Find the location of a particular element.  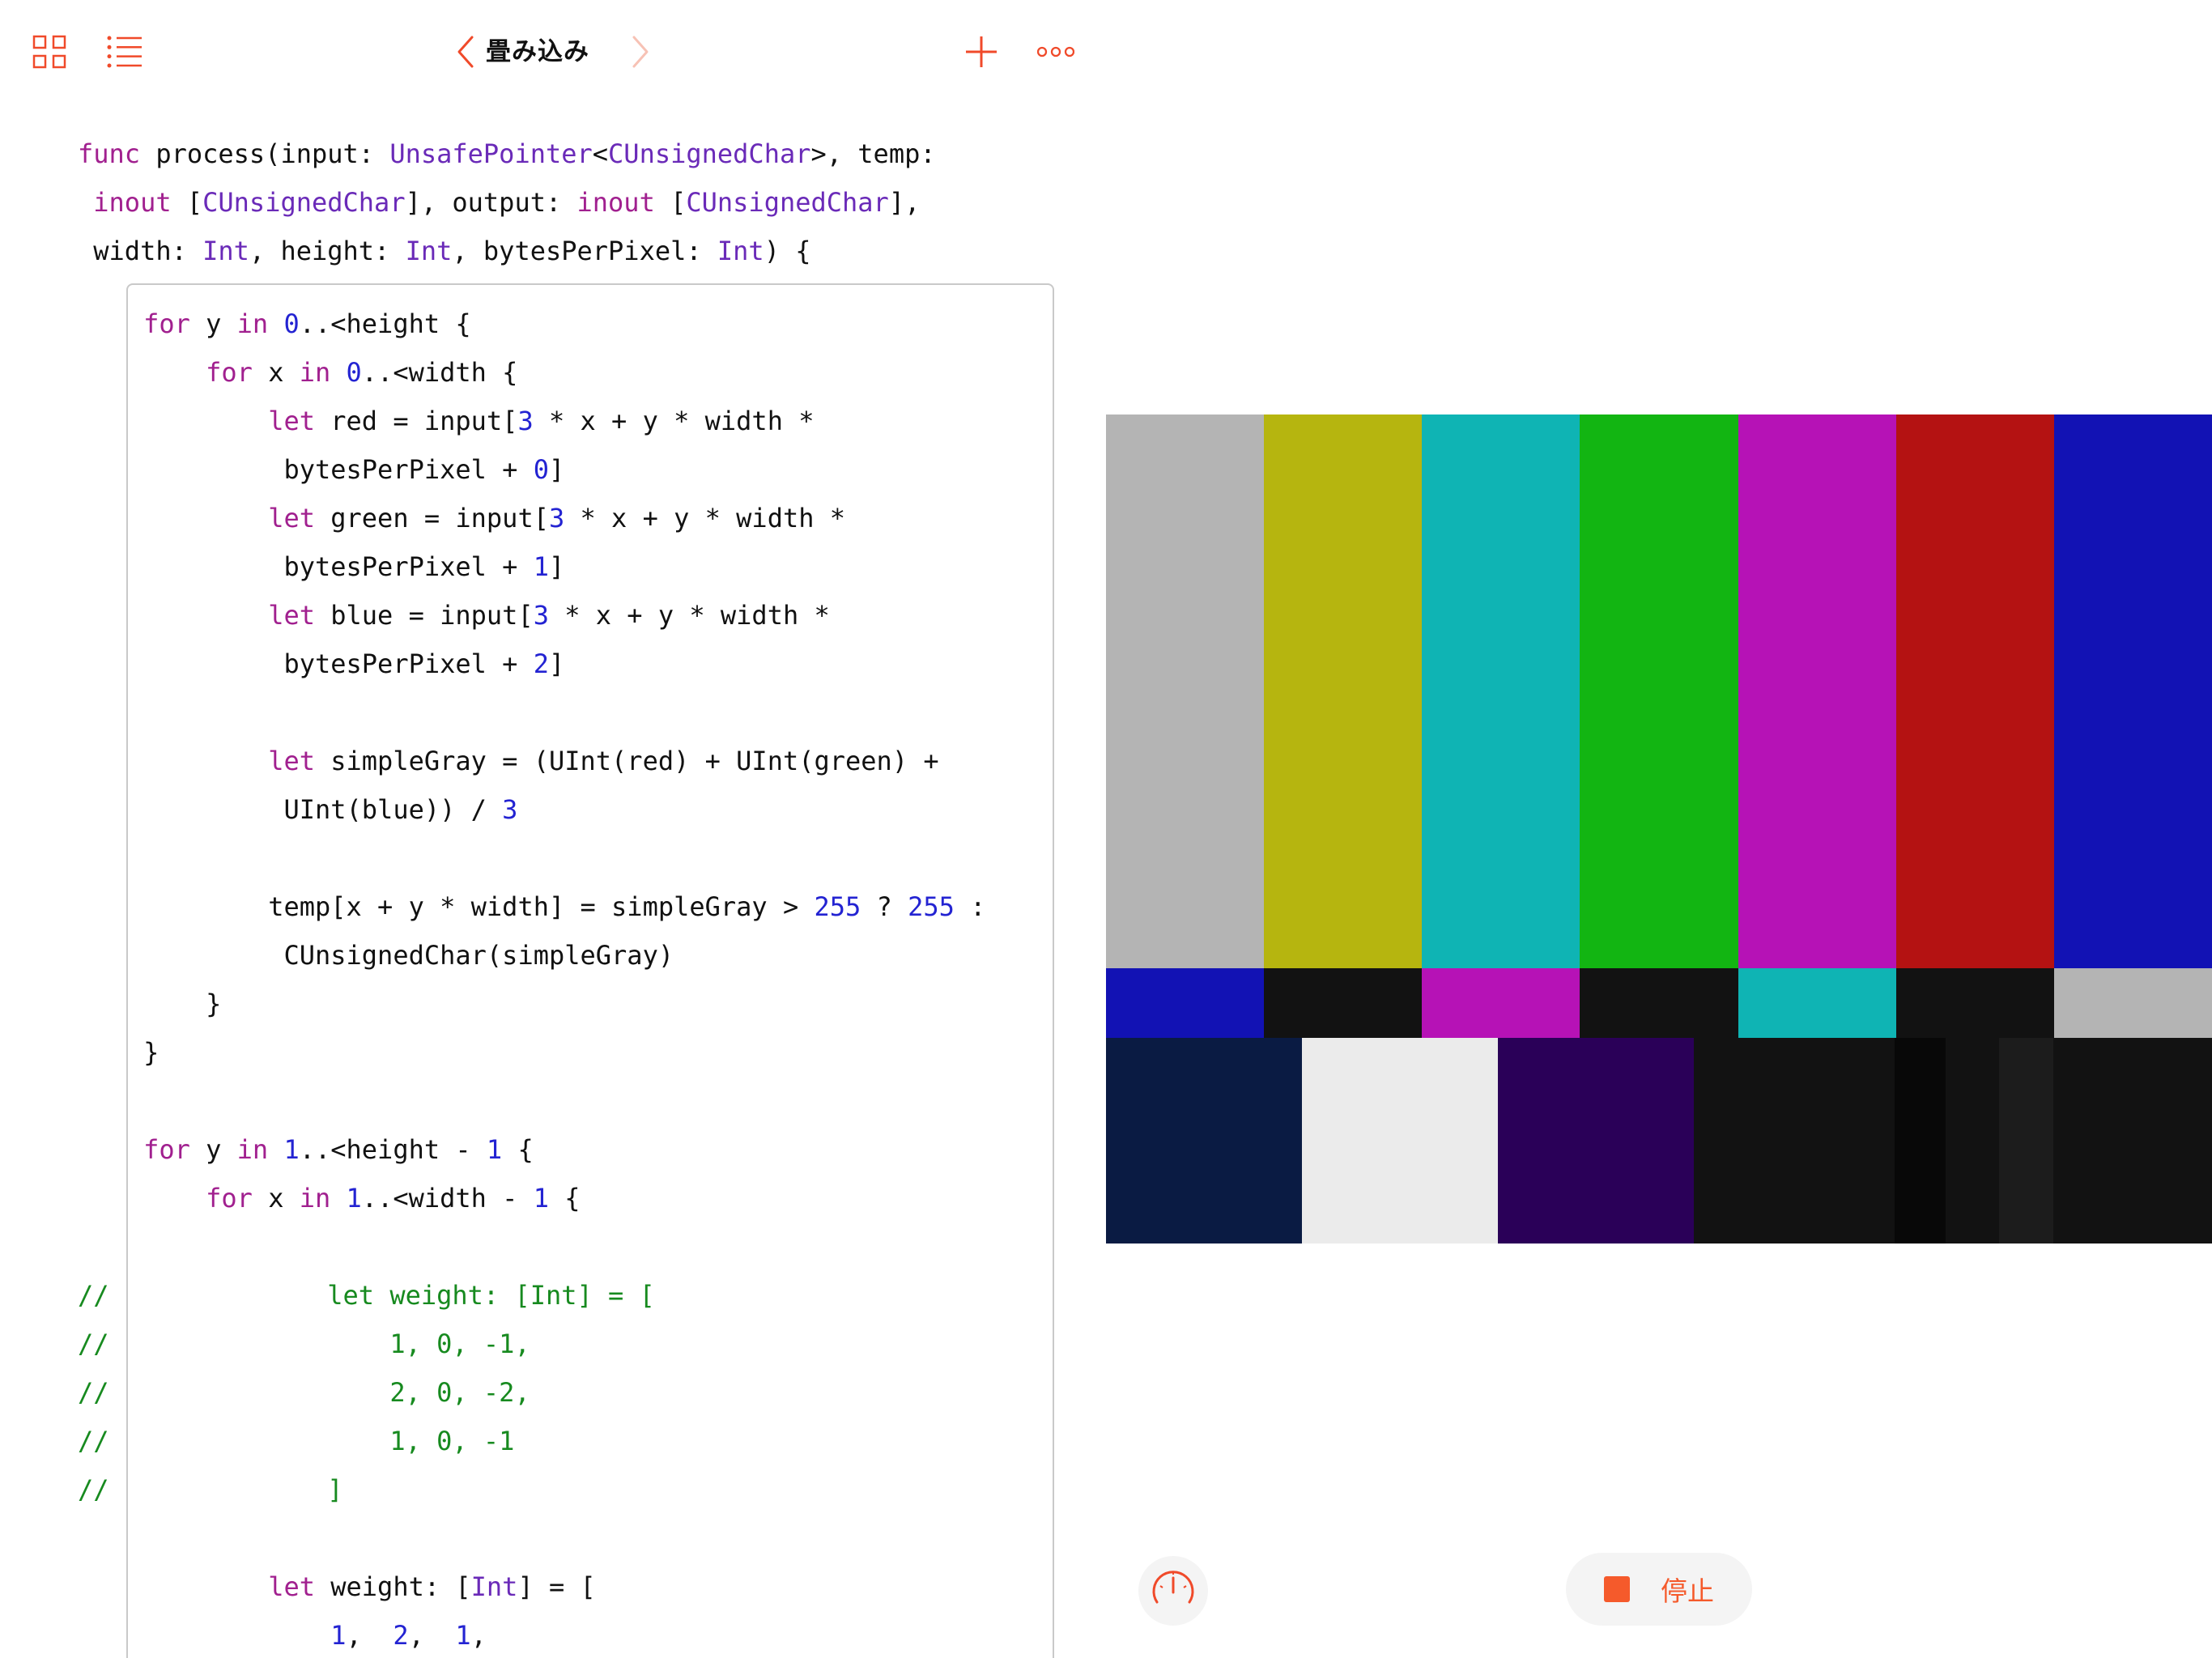

code-token: ) { is located at coordinates (787, 251).